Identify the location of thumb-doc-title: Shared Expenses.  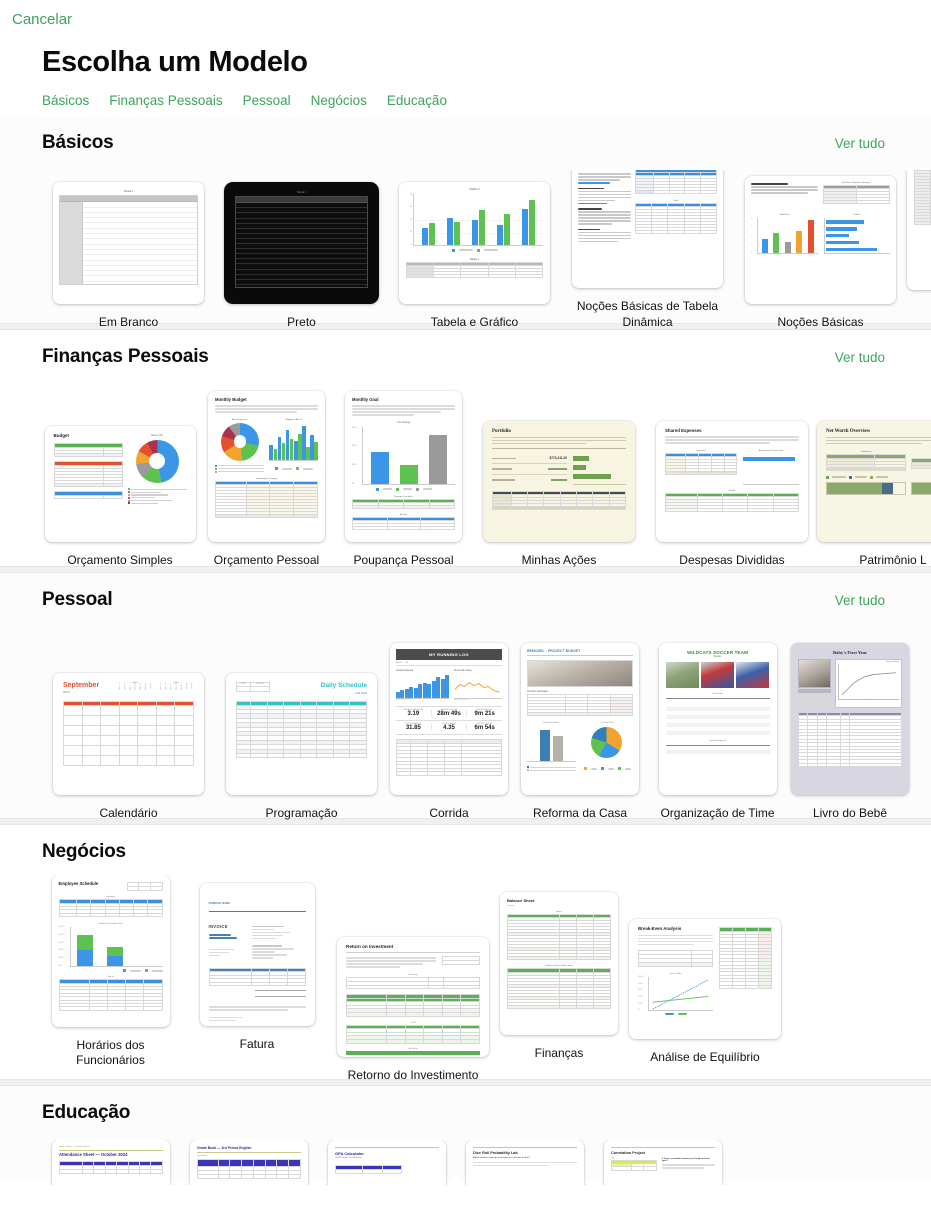
(683, 430).